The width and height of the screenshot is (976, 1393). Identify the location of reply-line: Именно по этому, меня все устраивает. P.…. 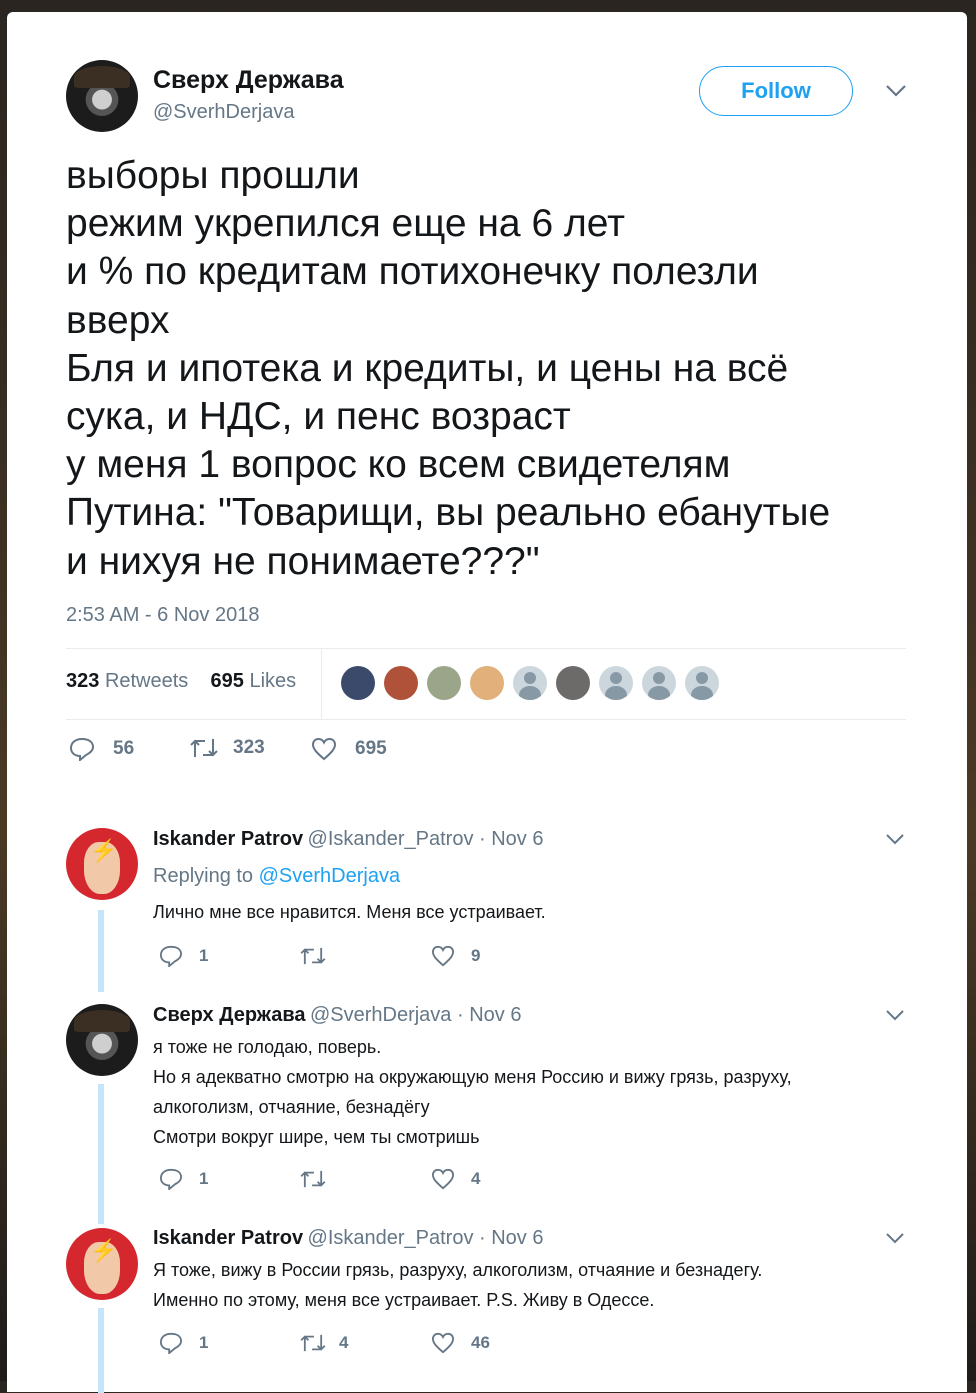
(404, 1300).